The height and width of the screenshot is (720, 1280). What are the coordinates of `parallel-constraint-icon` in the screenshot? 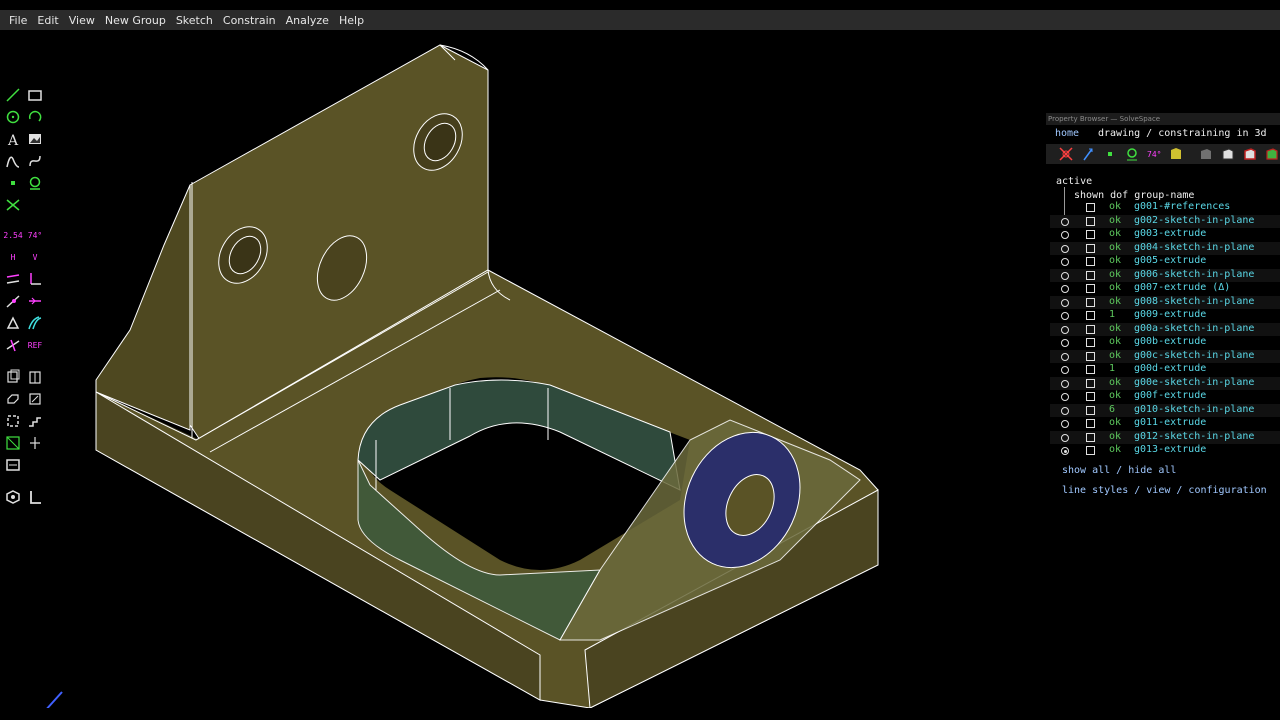 It's located at (13, 279).